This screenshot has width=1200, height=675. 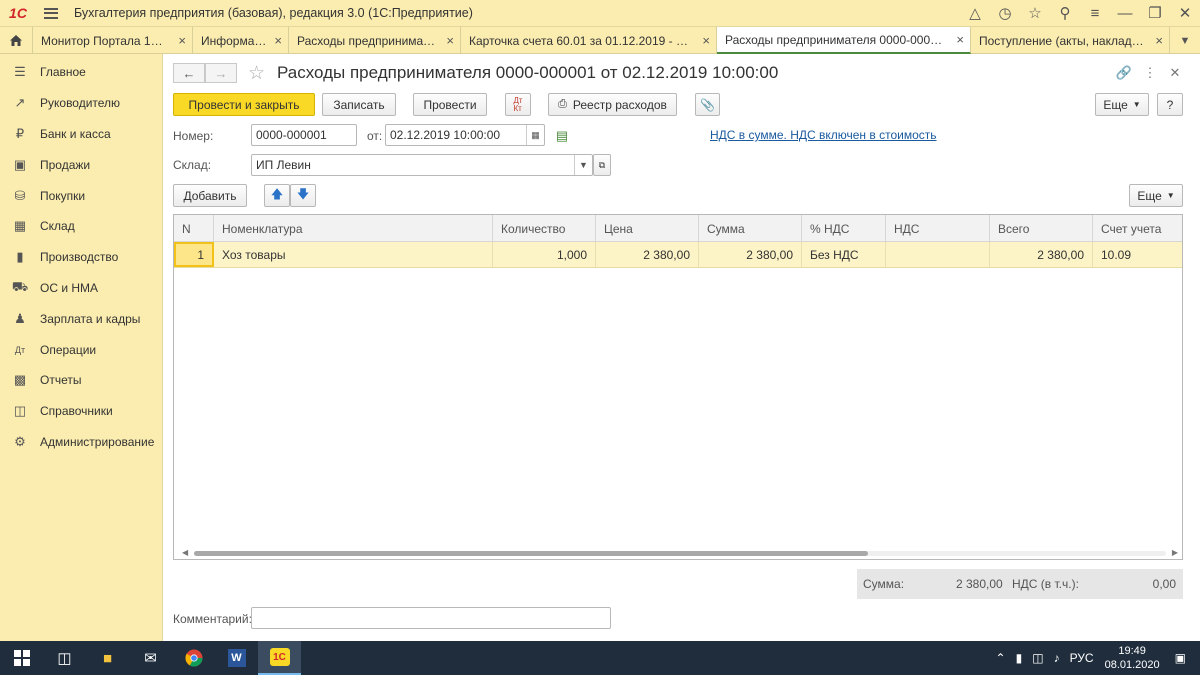 What do you see at coordinates (450, 104) in the screenshot?
I see `post-button: Провести` at bounding box center [450, 104].